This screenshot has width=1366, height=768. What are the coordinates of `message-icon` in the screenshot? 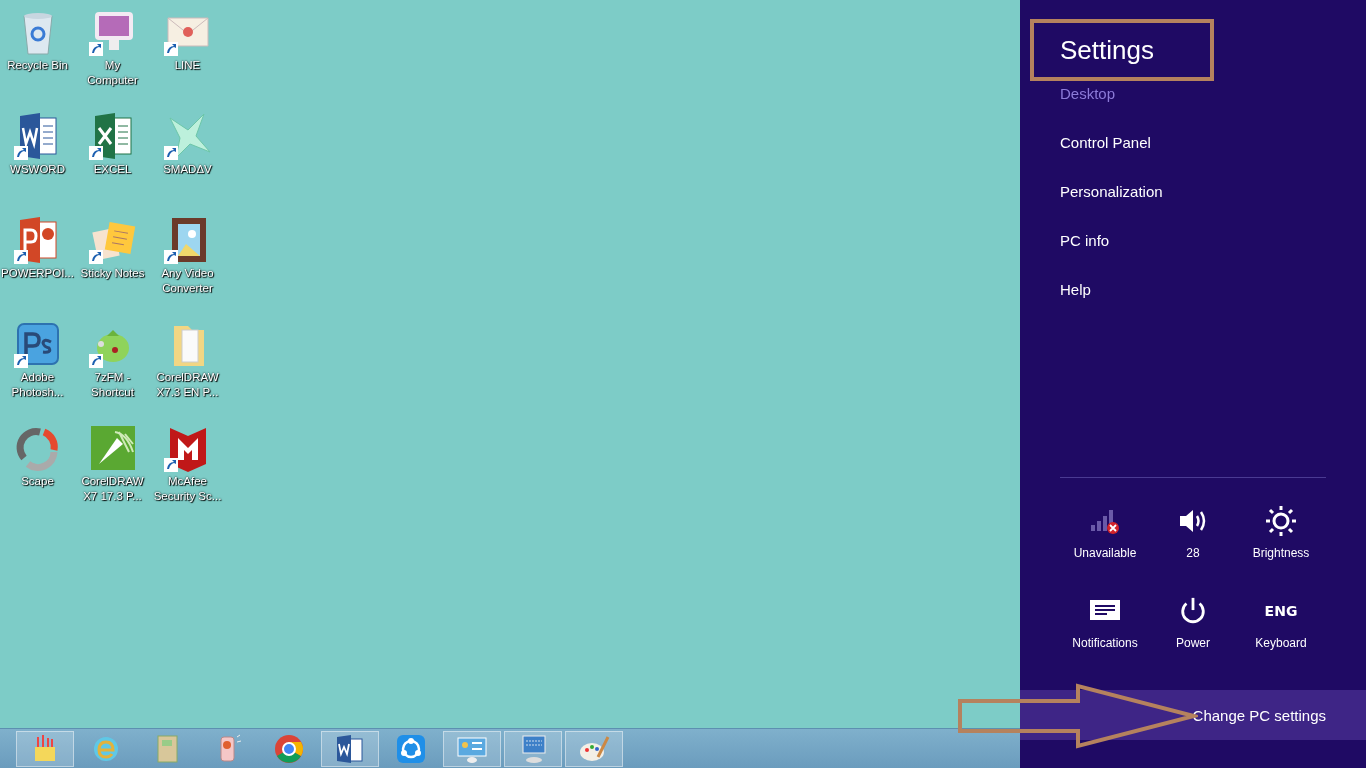 It's located at (1105, 611).